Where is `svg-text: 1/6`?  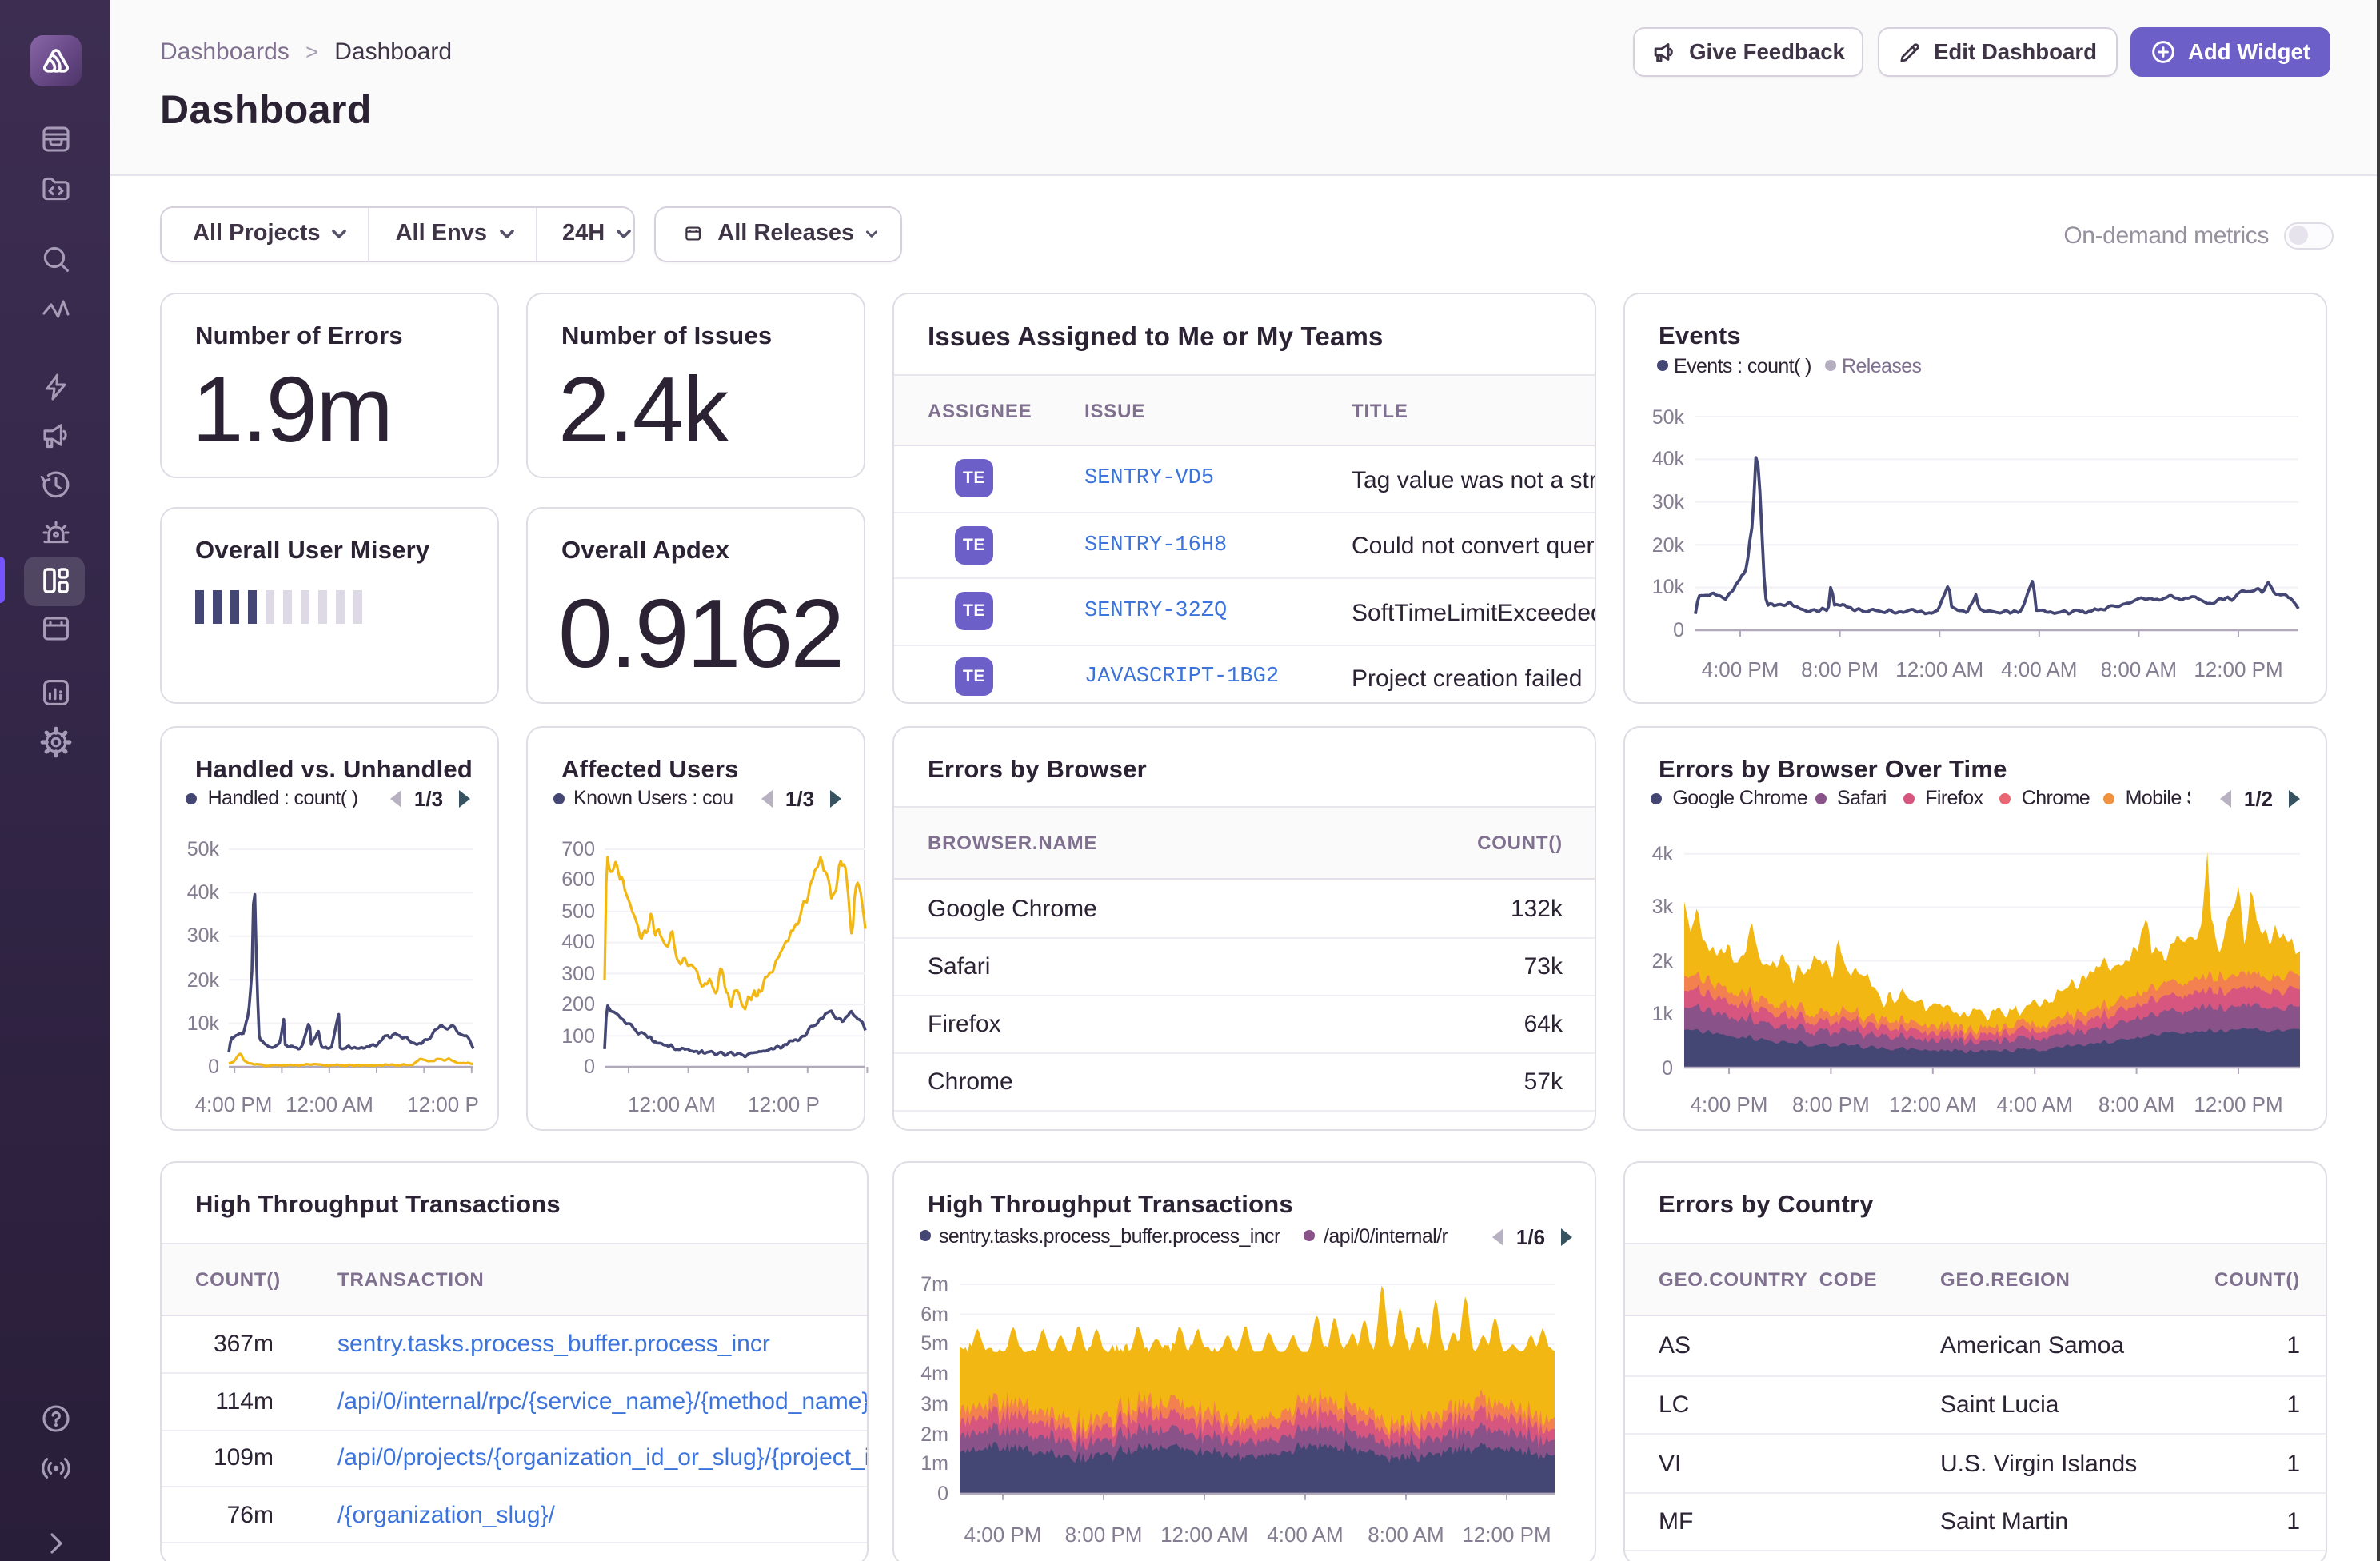 svg-text: 1/6 is located at coordinates (1530, 1236).